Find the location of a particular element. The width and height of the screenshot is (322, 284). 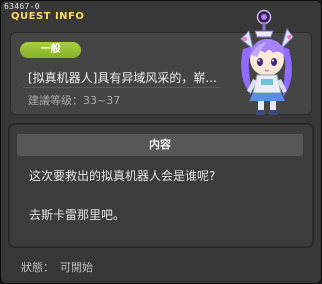

npc-headpiece is located at coordinates (264, 23).